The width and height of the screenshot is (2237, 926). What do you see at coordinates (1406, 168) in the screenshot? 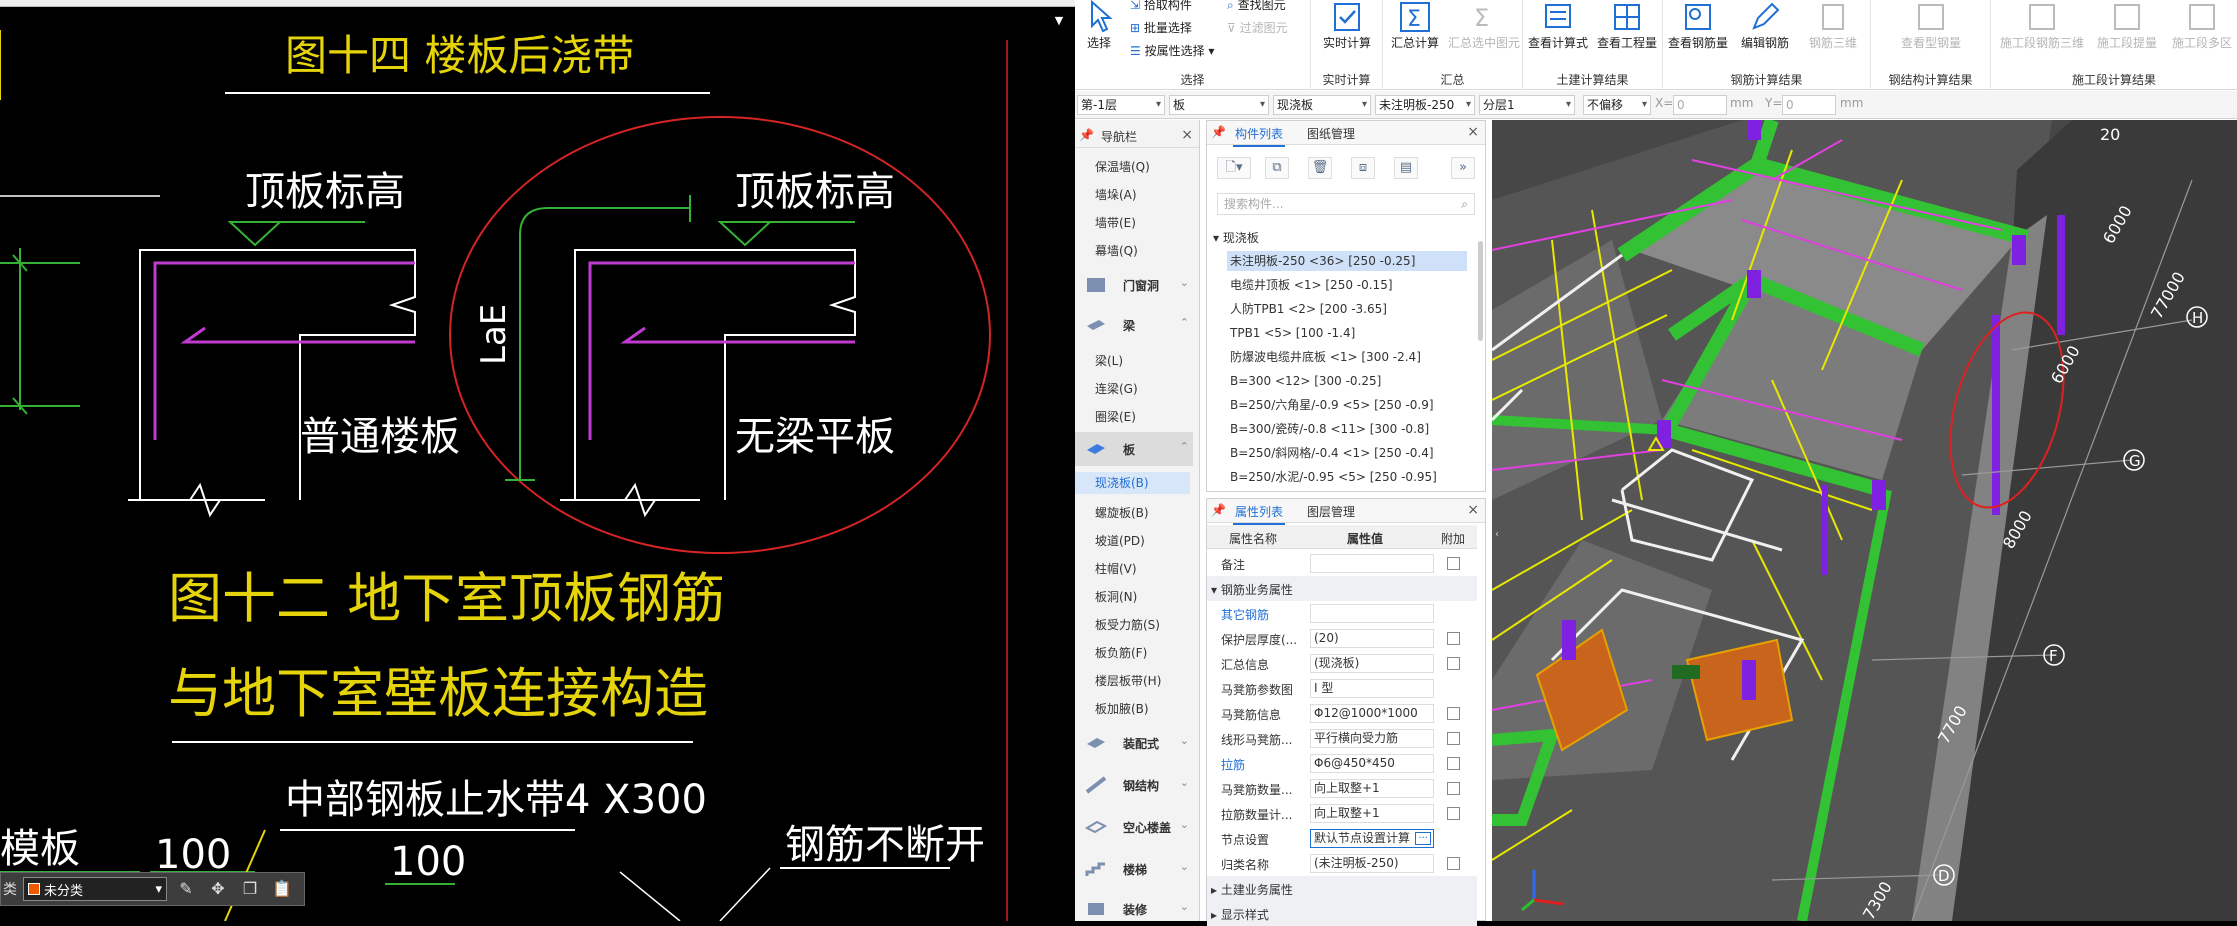
I see `filter-component-button: ▤` at bounding box center [1406, 168].